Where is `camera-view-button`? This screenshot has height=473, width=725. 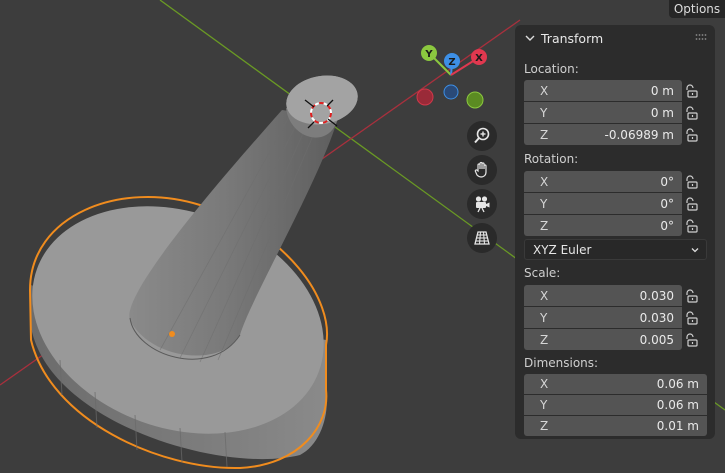
camera-view-button is located at coordinates (482, 204).